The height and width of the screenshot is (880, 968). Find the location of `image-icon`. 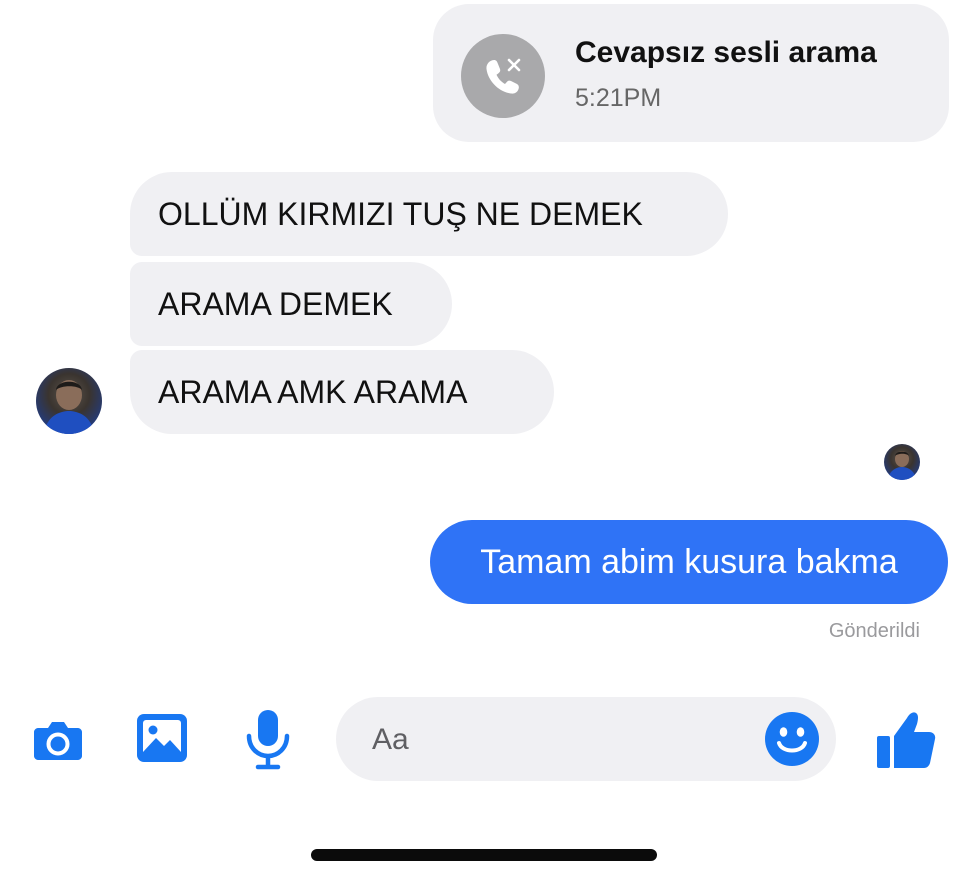

image-icon is located at coordinates (162, 738).